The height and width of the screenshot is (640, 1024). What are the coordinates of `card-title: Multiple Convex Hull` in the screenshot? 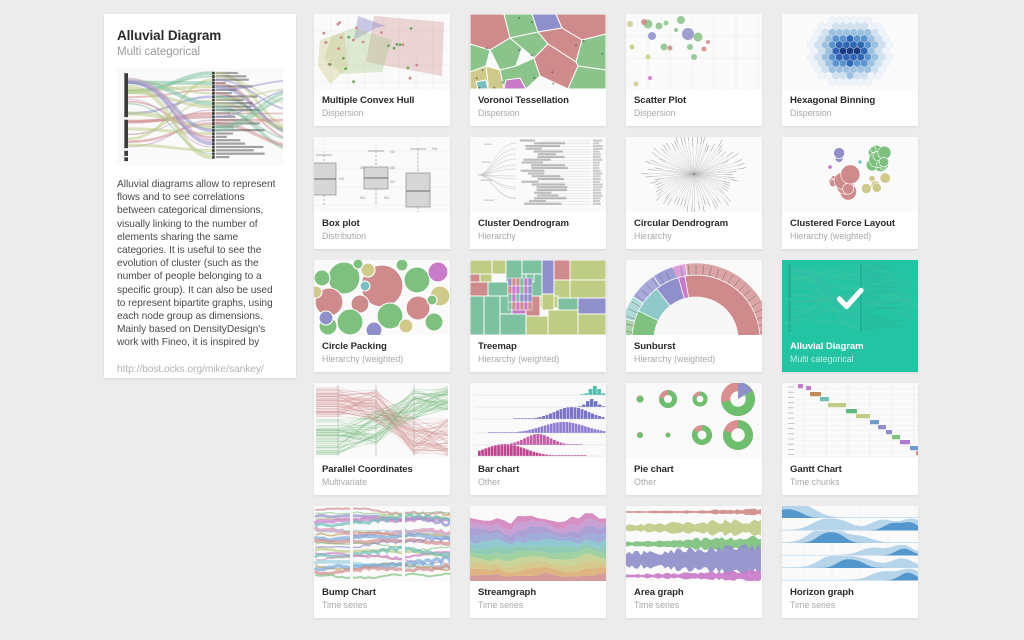 It's located at (368, 100).